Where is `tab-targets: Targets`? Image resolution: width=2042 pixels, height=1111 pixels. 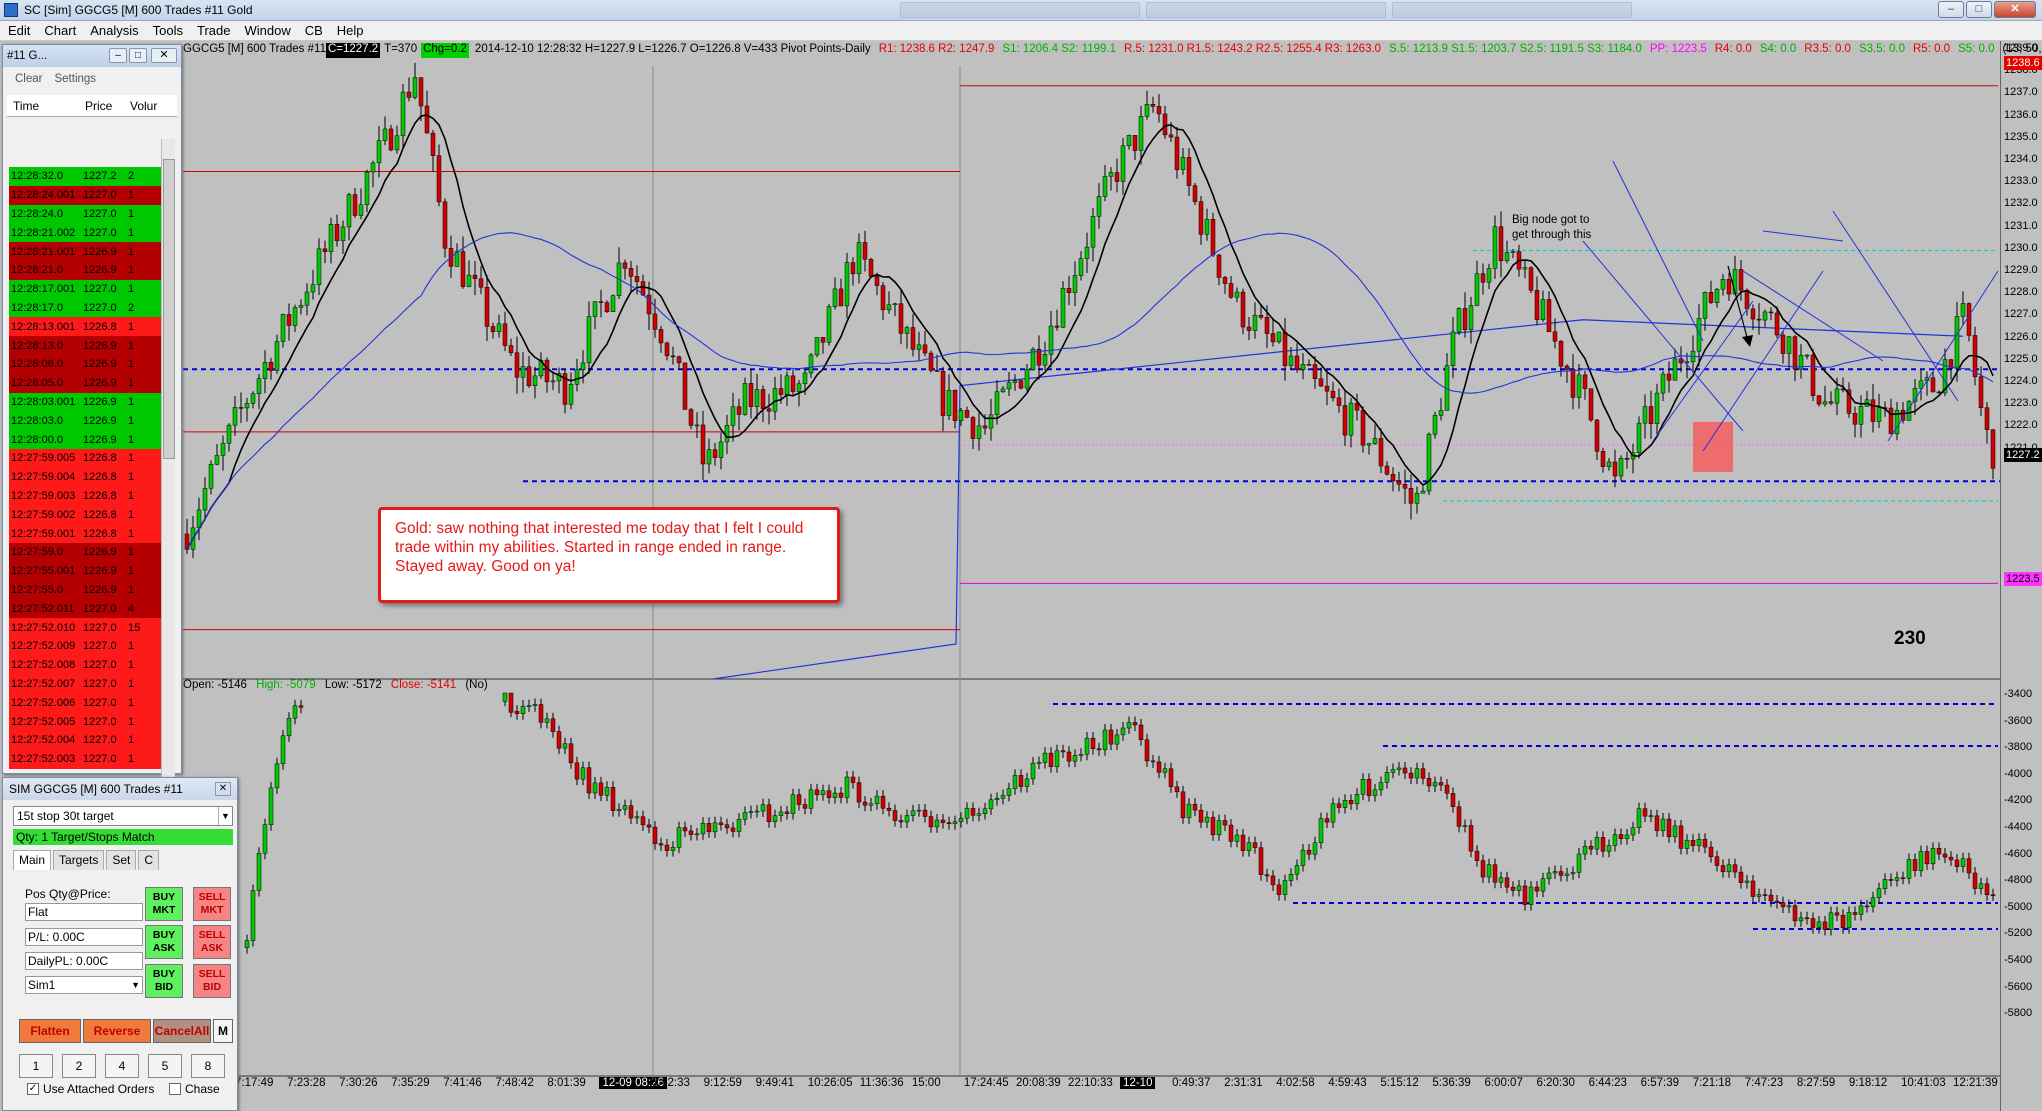
tab-targets: Targets is located at coordinates (79, 860).